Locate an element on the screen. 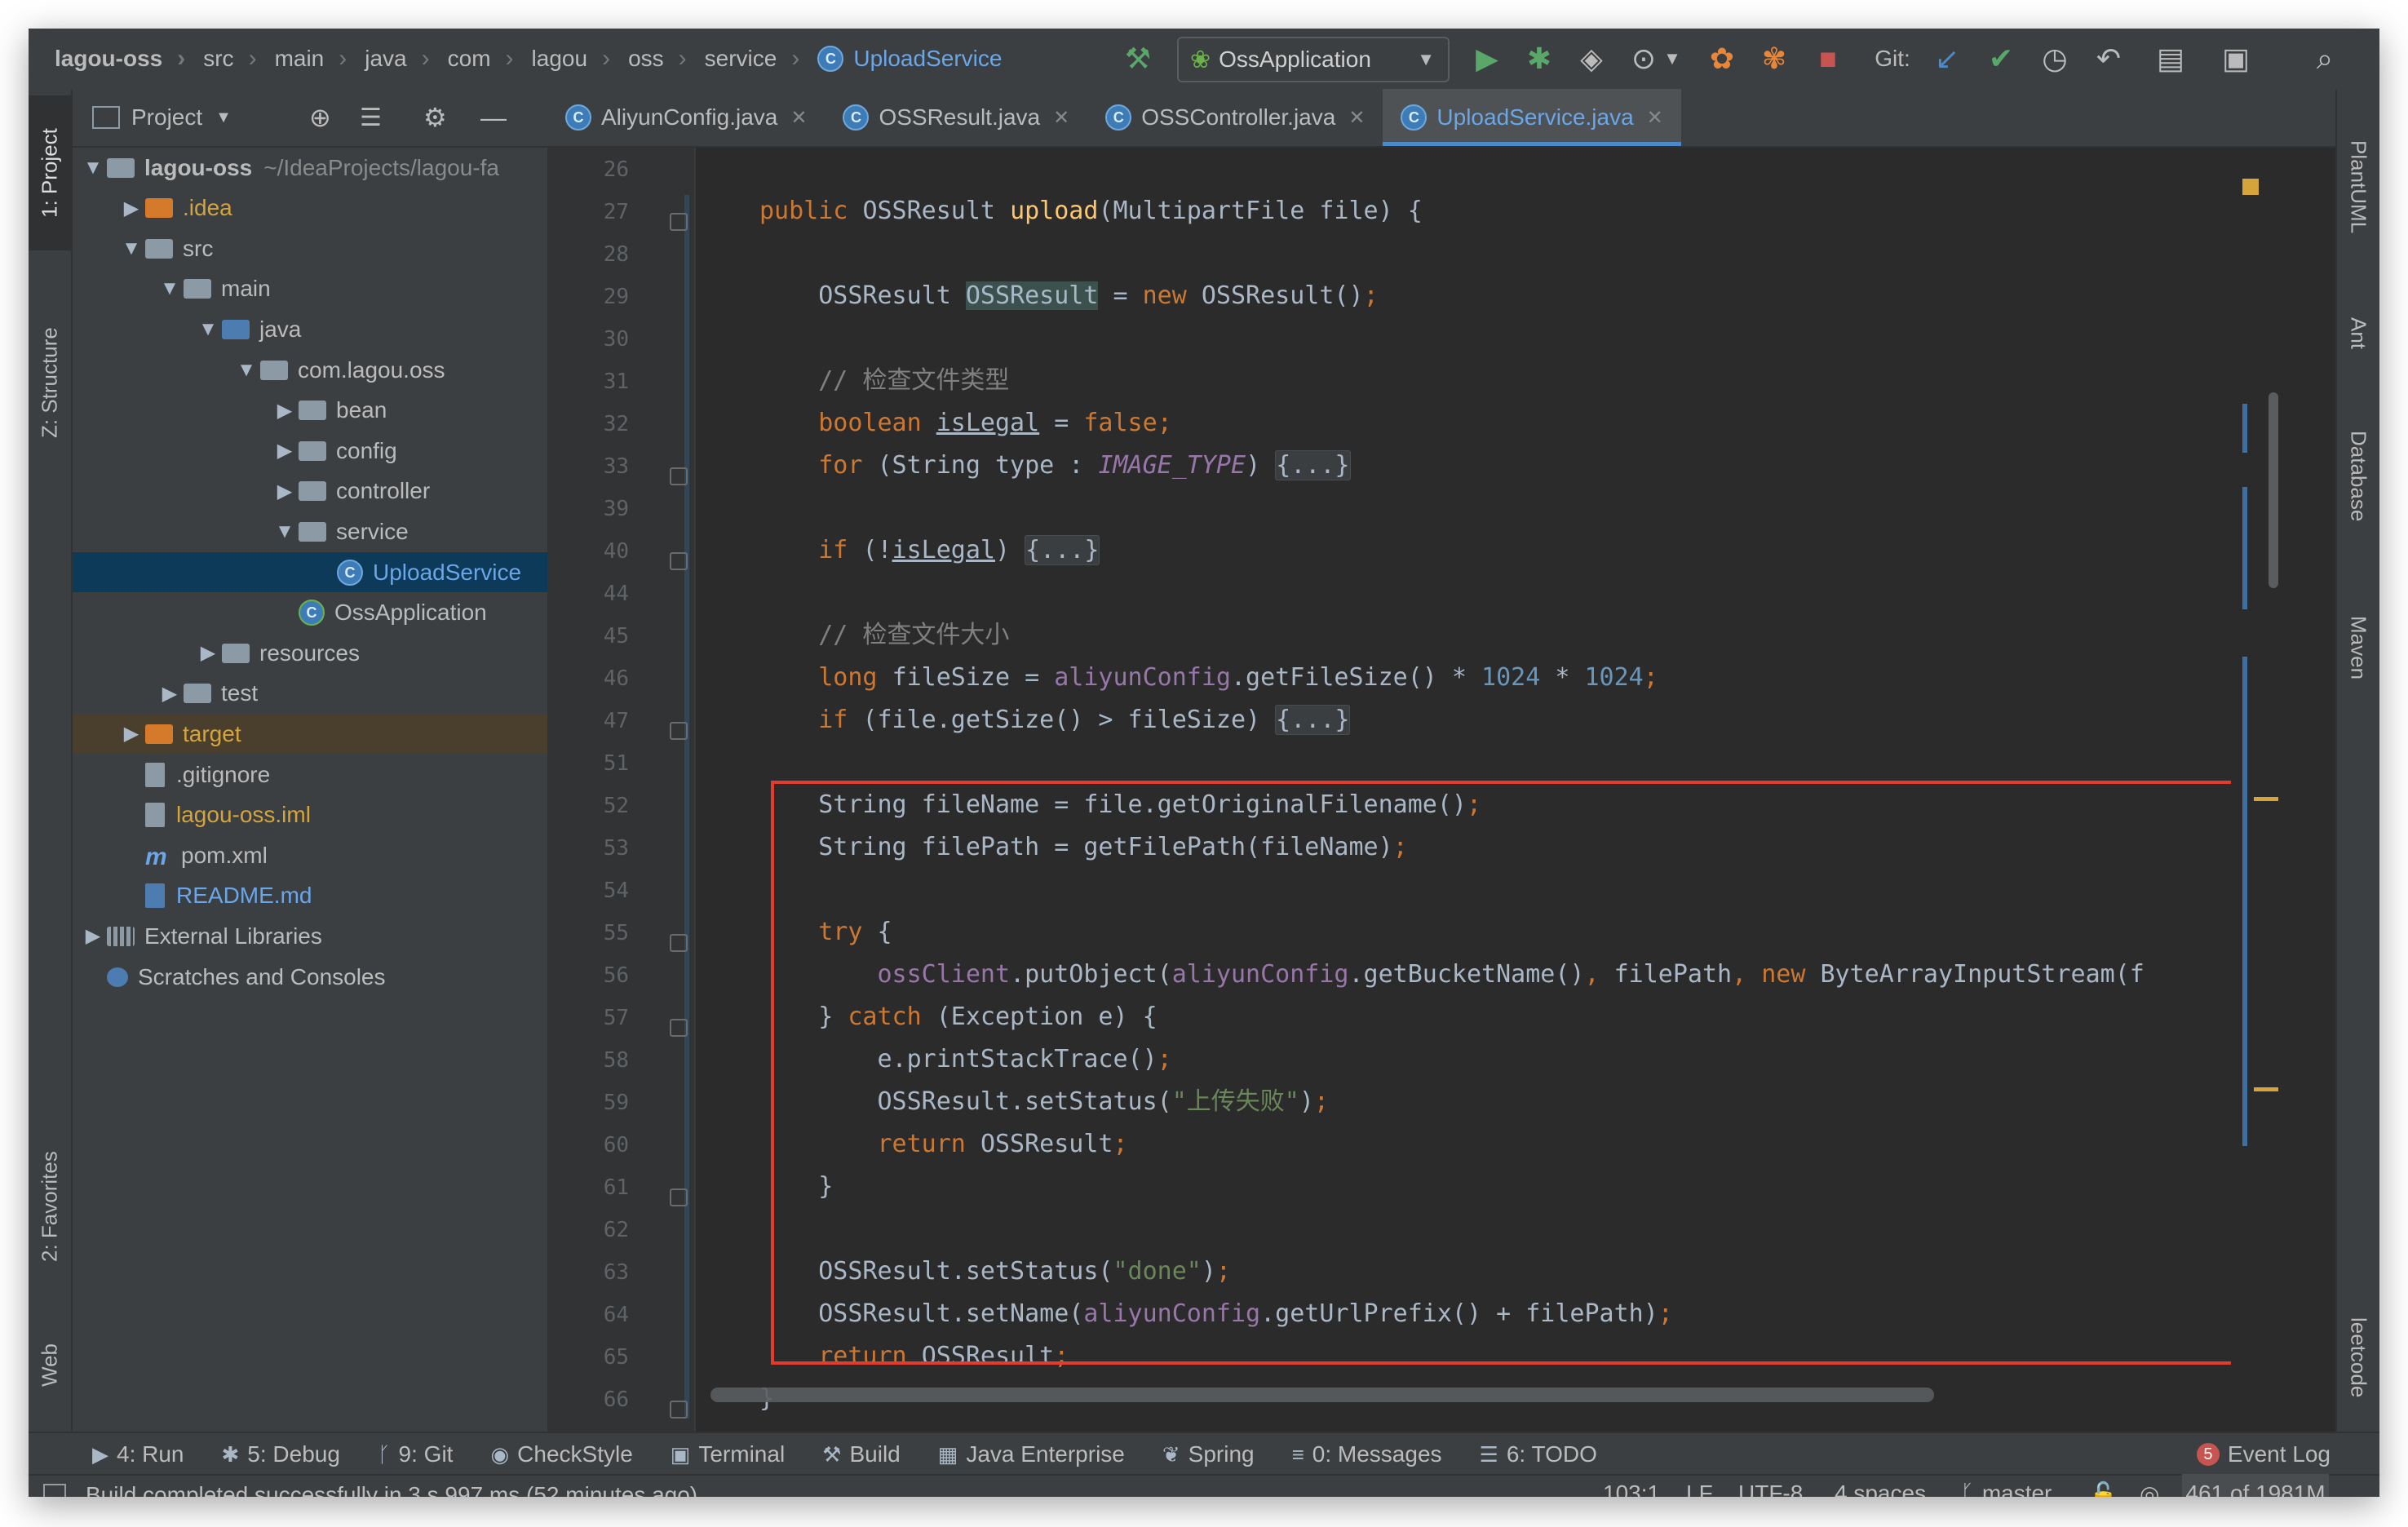  tool-window-button: ⚒ Build is located at coordinates (861, 1454).